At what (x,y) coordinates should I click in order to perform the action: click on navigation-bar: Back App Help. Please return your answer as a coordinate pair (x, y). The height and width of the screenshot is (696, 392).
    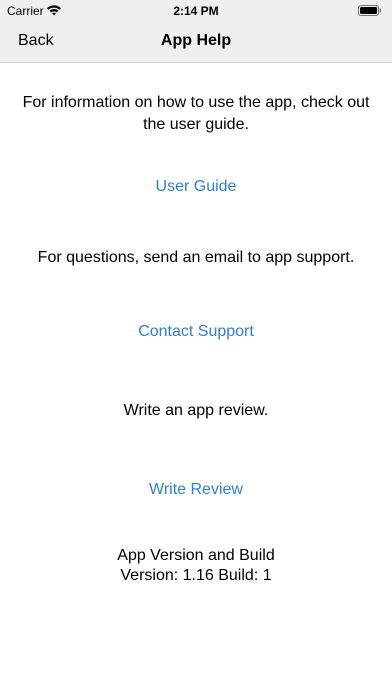
    Looking at the image, I should click on (196, 42).